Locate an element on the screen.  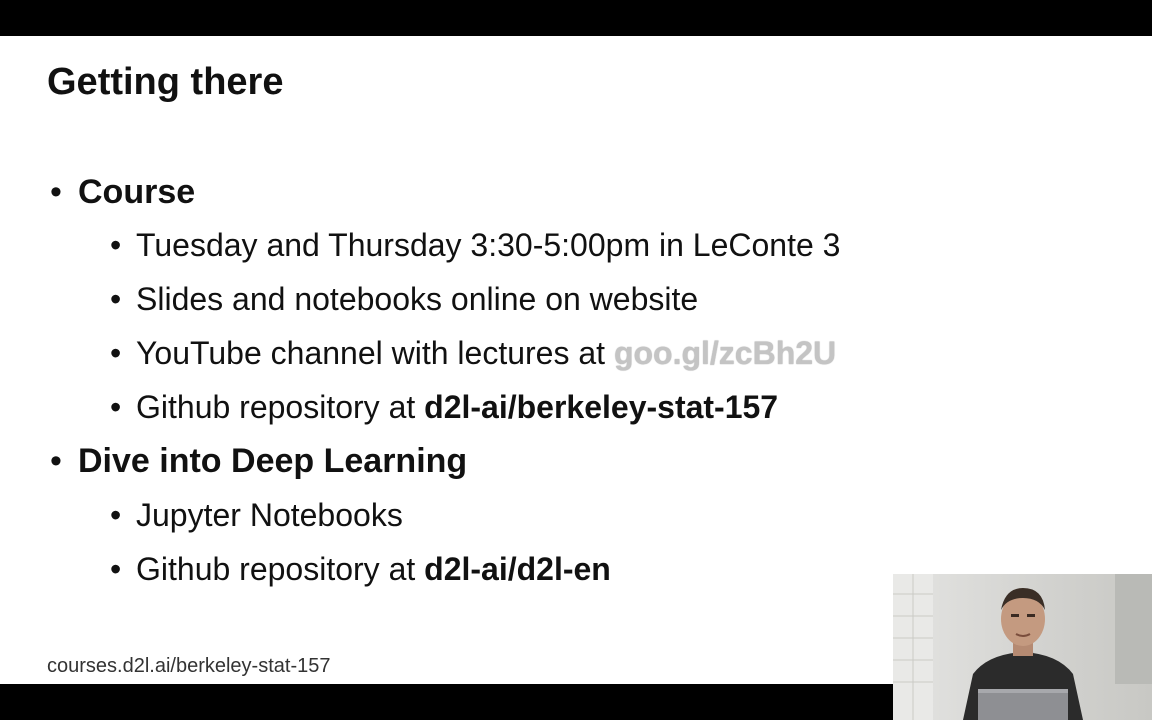
bullet-text: Jupyter Notebooks is located at coordinates (269, 515).